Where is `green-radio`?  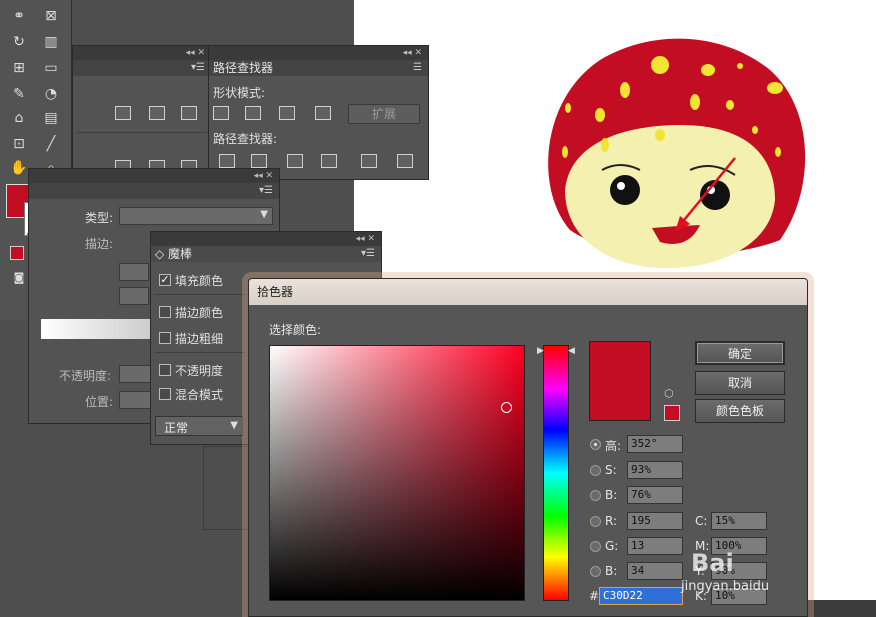 green-radio is located at coordinates (595, 546).